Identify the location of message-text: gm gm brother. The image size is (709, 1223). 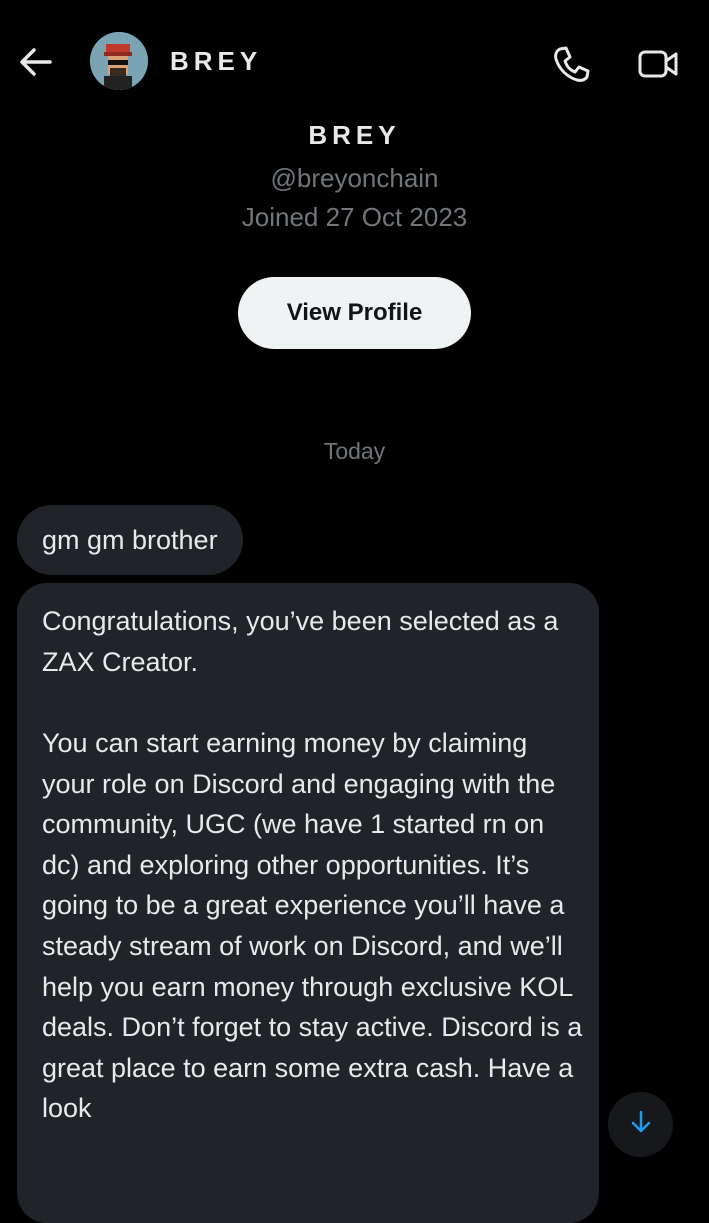
(130, 539).